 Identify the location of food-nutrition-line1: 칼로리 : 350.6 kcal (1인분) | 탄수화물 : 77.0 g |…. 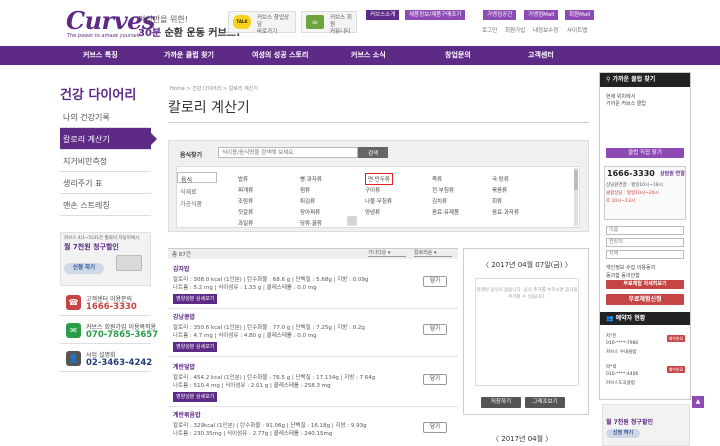
(269, 328).